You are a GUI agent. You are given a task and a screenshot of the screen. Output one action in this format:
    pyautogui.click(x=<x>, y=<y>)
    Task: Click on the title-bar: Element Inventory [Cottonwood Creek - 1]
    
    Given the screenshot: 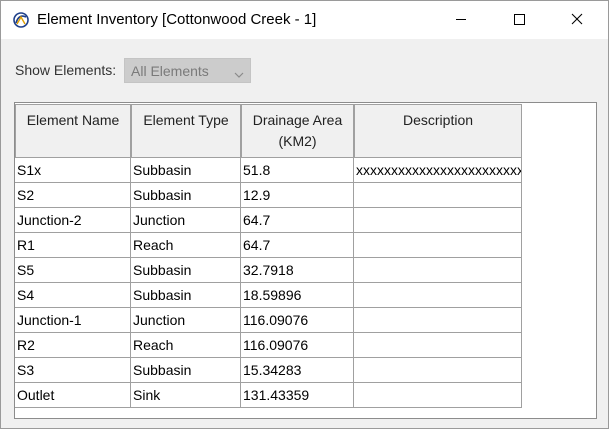 What is the action you would take?
    pyautogui.click(x=304, y=20)
    